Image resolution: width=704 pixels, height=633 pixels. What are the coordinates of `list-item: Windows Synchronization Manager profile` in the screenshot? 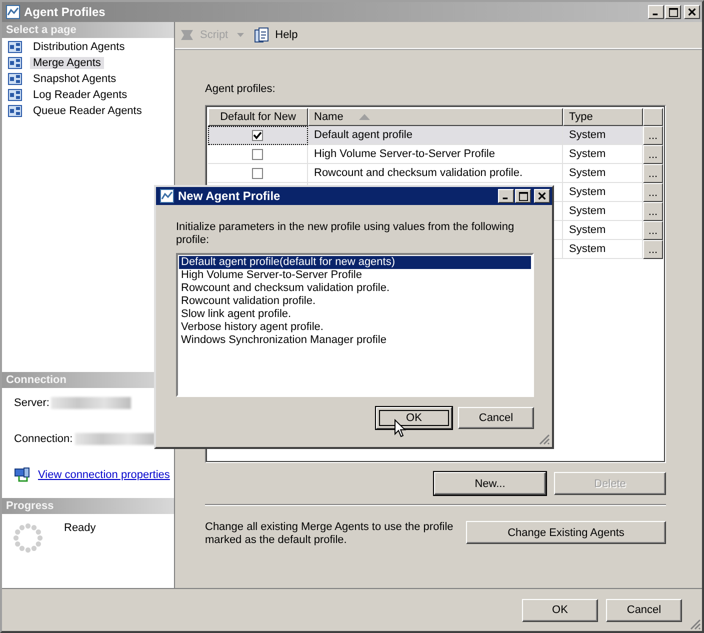 It's located at (355, 340).